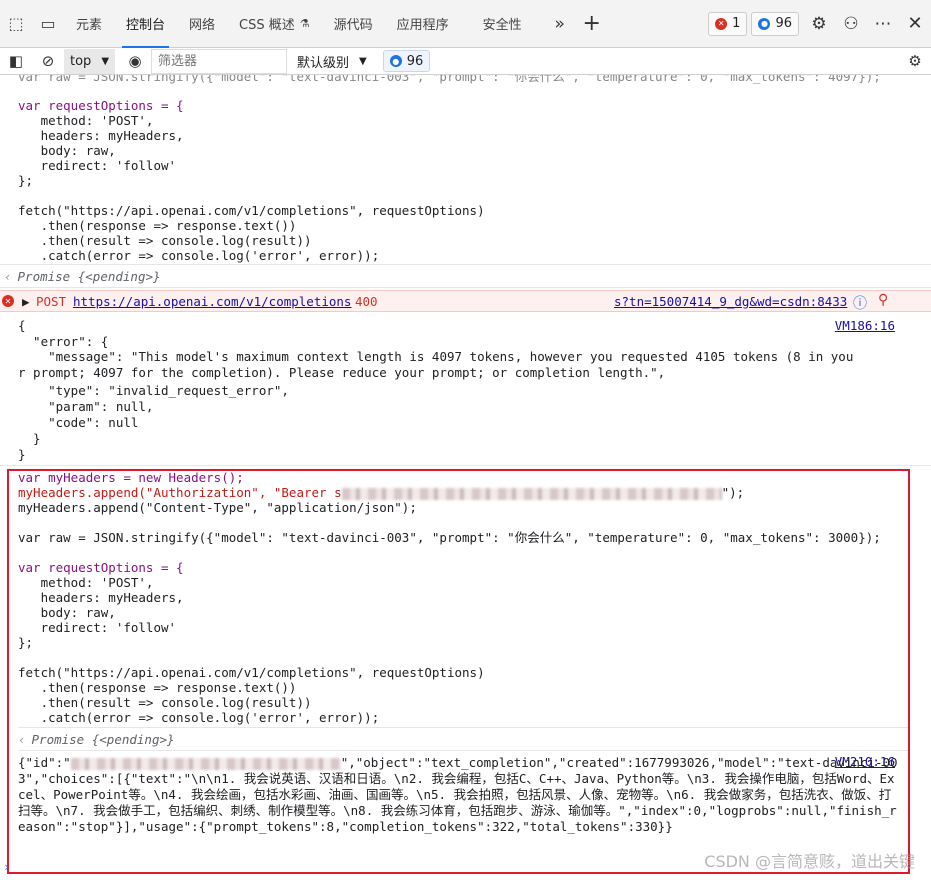  What do you see at coordinates (135, 61) in the screenshot?
I see `live-expression-eye-icon: ◉` at bounding box center [135, 61].